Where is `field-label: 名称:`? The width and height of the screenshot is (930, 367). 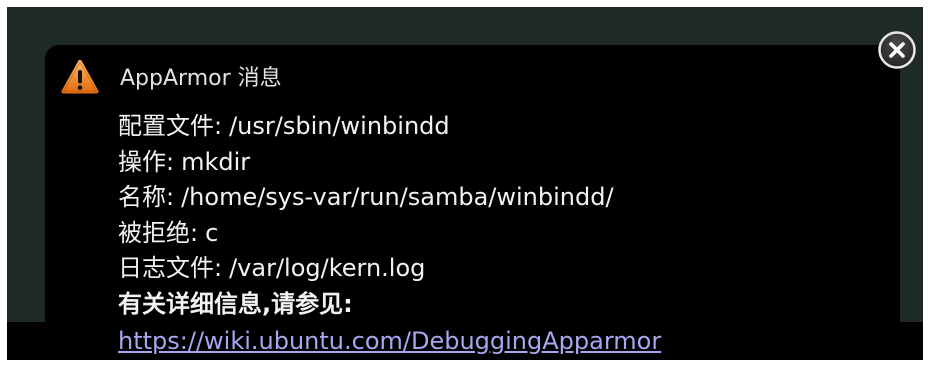 field-label: 名称: is located at coordinates (146, 197).